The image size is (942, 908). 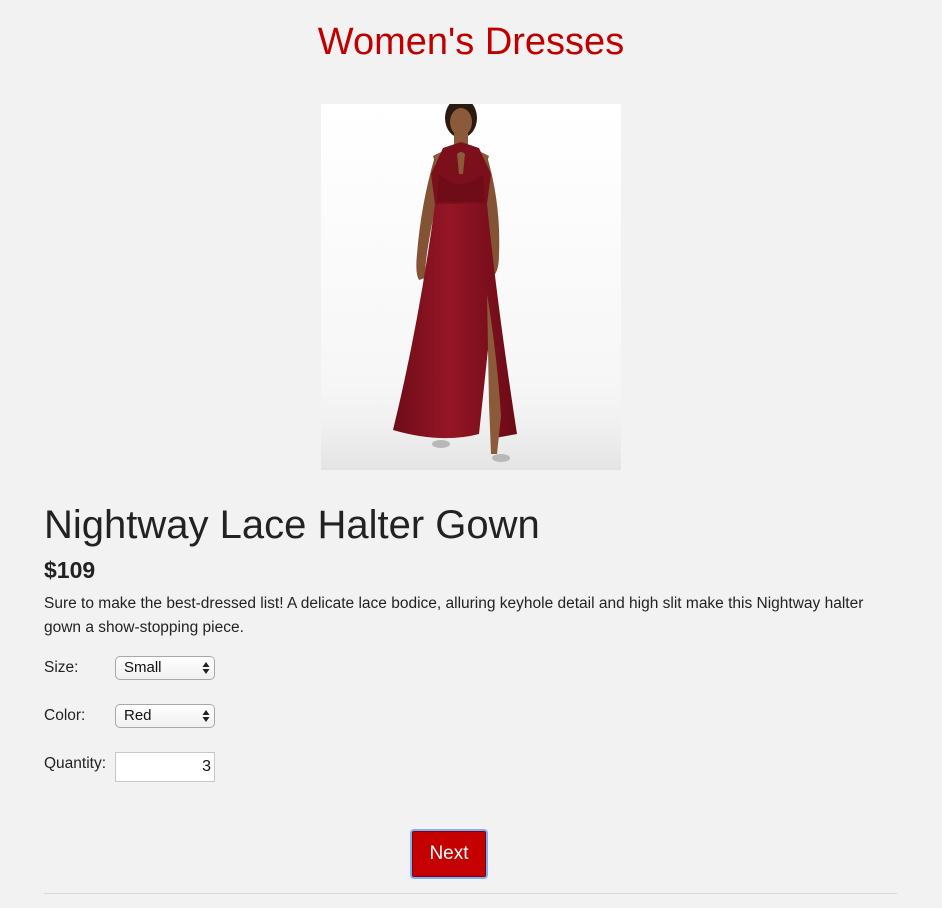 I want to click on quantity-row: Quantity: 3, so click(x=129, y=767).